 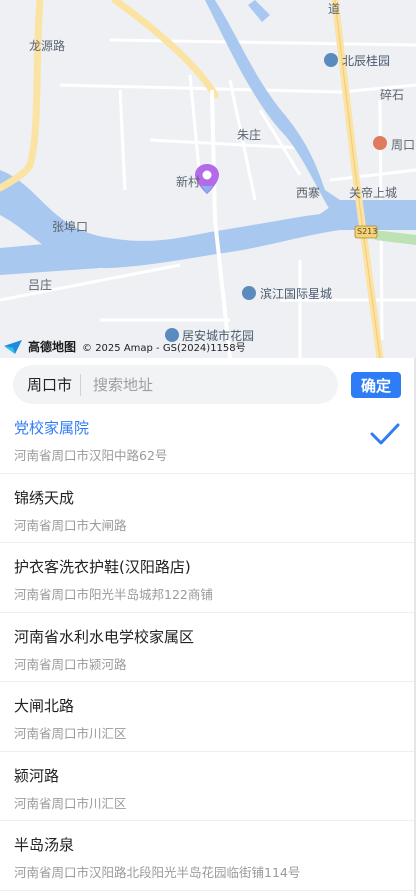 What do you see at coordinates (91, 455) in the screenshot?
I see `item-address: 河南省周口市汉阳中路62号` at bounding box center [91, 455].